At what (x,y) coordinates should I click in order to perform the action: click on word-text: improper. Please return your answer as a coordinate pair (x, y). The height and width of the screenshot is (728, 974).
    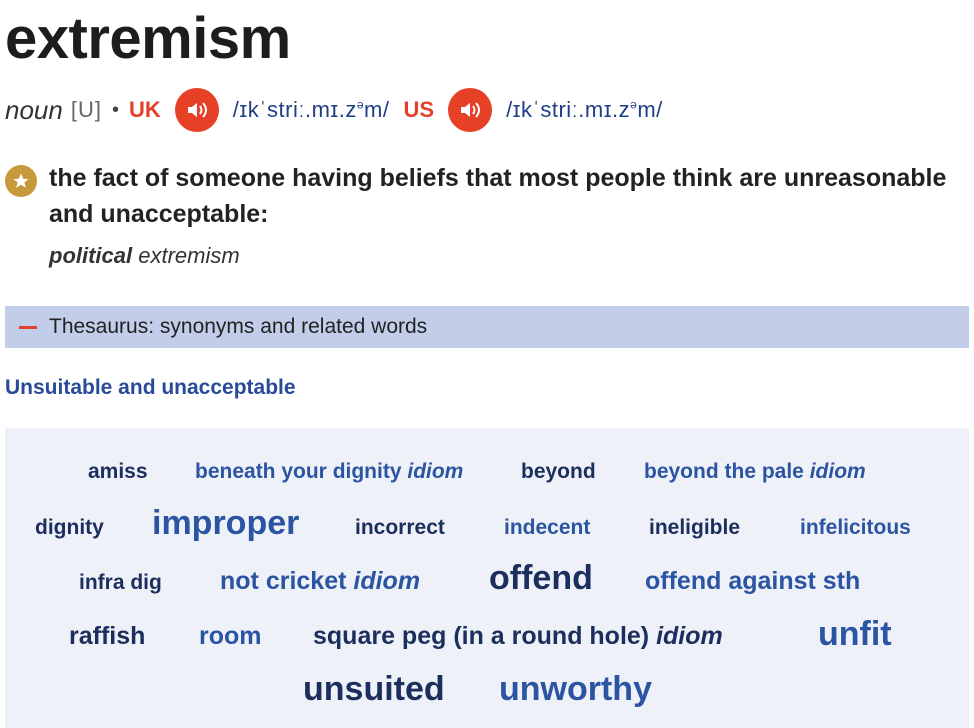
    Looking at the image, I should click on (226, 523).